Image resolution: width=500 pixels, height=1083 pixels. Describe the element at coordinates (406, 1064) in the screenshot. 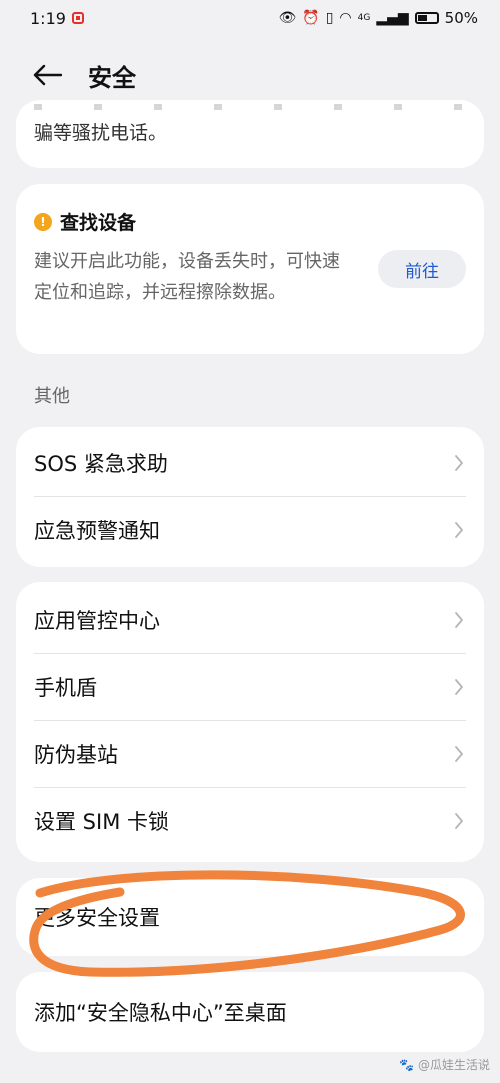

I see `paw-icon: 🐾` at that location.